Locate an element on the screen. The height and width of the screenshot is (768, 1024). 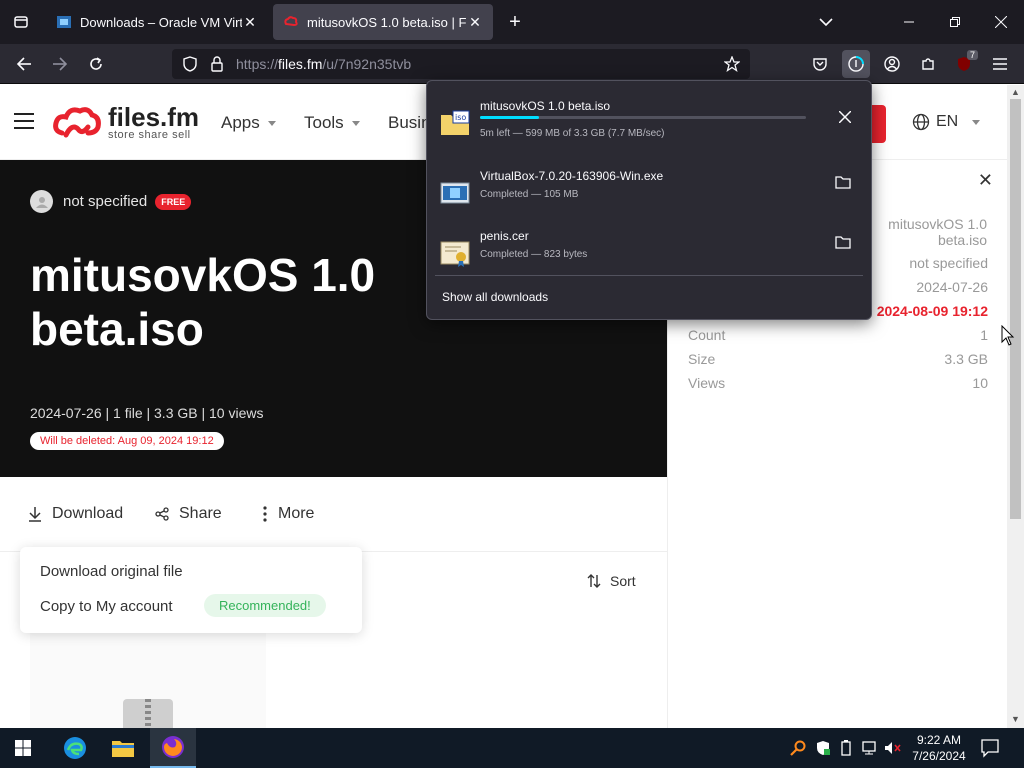
scroll-down-icon: ▼ is located at coordinates (1015, 719).